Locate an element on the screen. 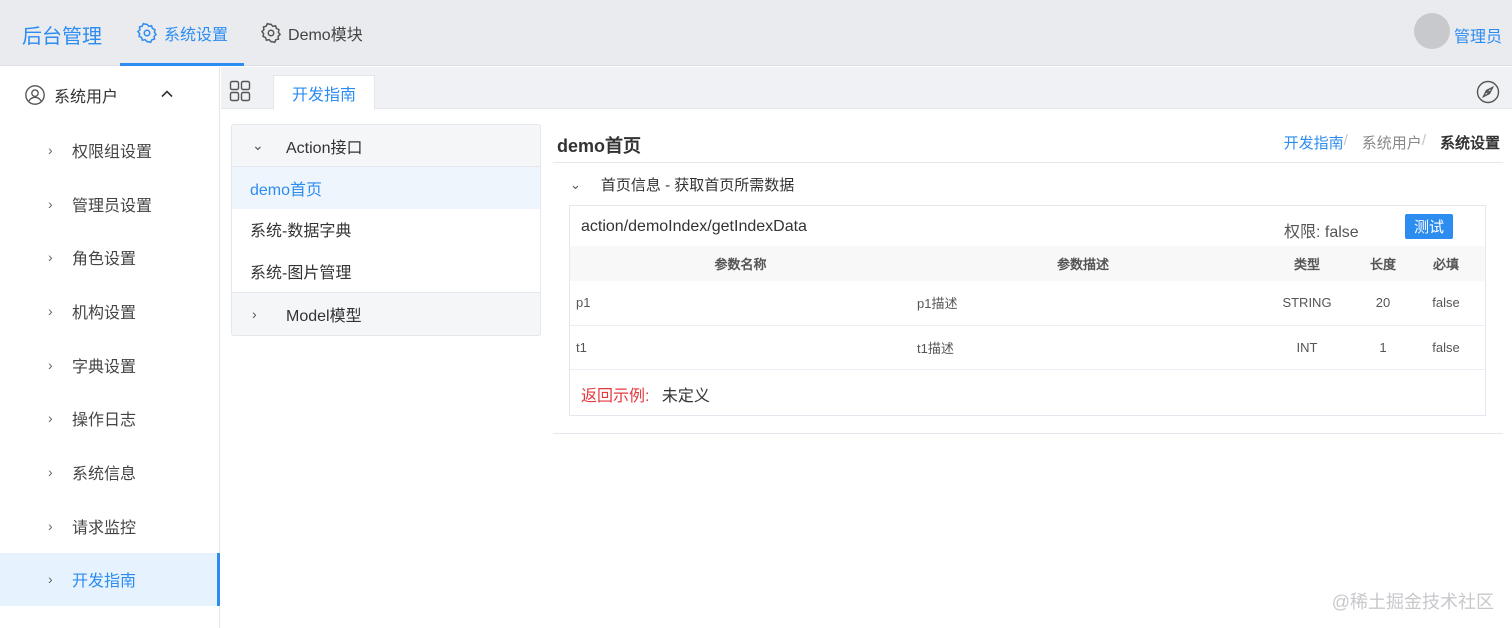 The image size is (1512, 628). sidebar-item-label: 请求监控 is located at coordinates (104, 528).